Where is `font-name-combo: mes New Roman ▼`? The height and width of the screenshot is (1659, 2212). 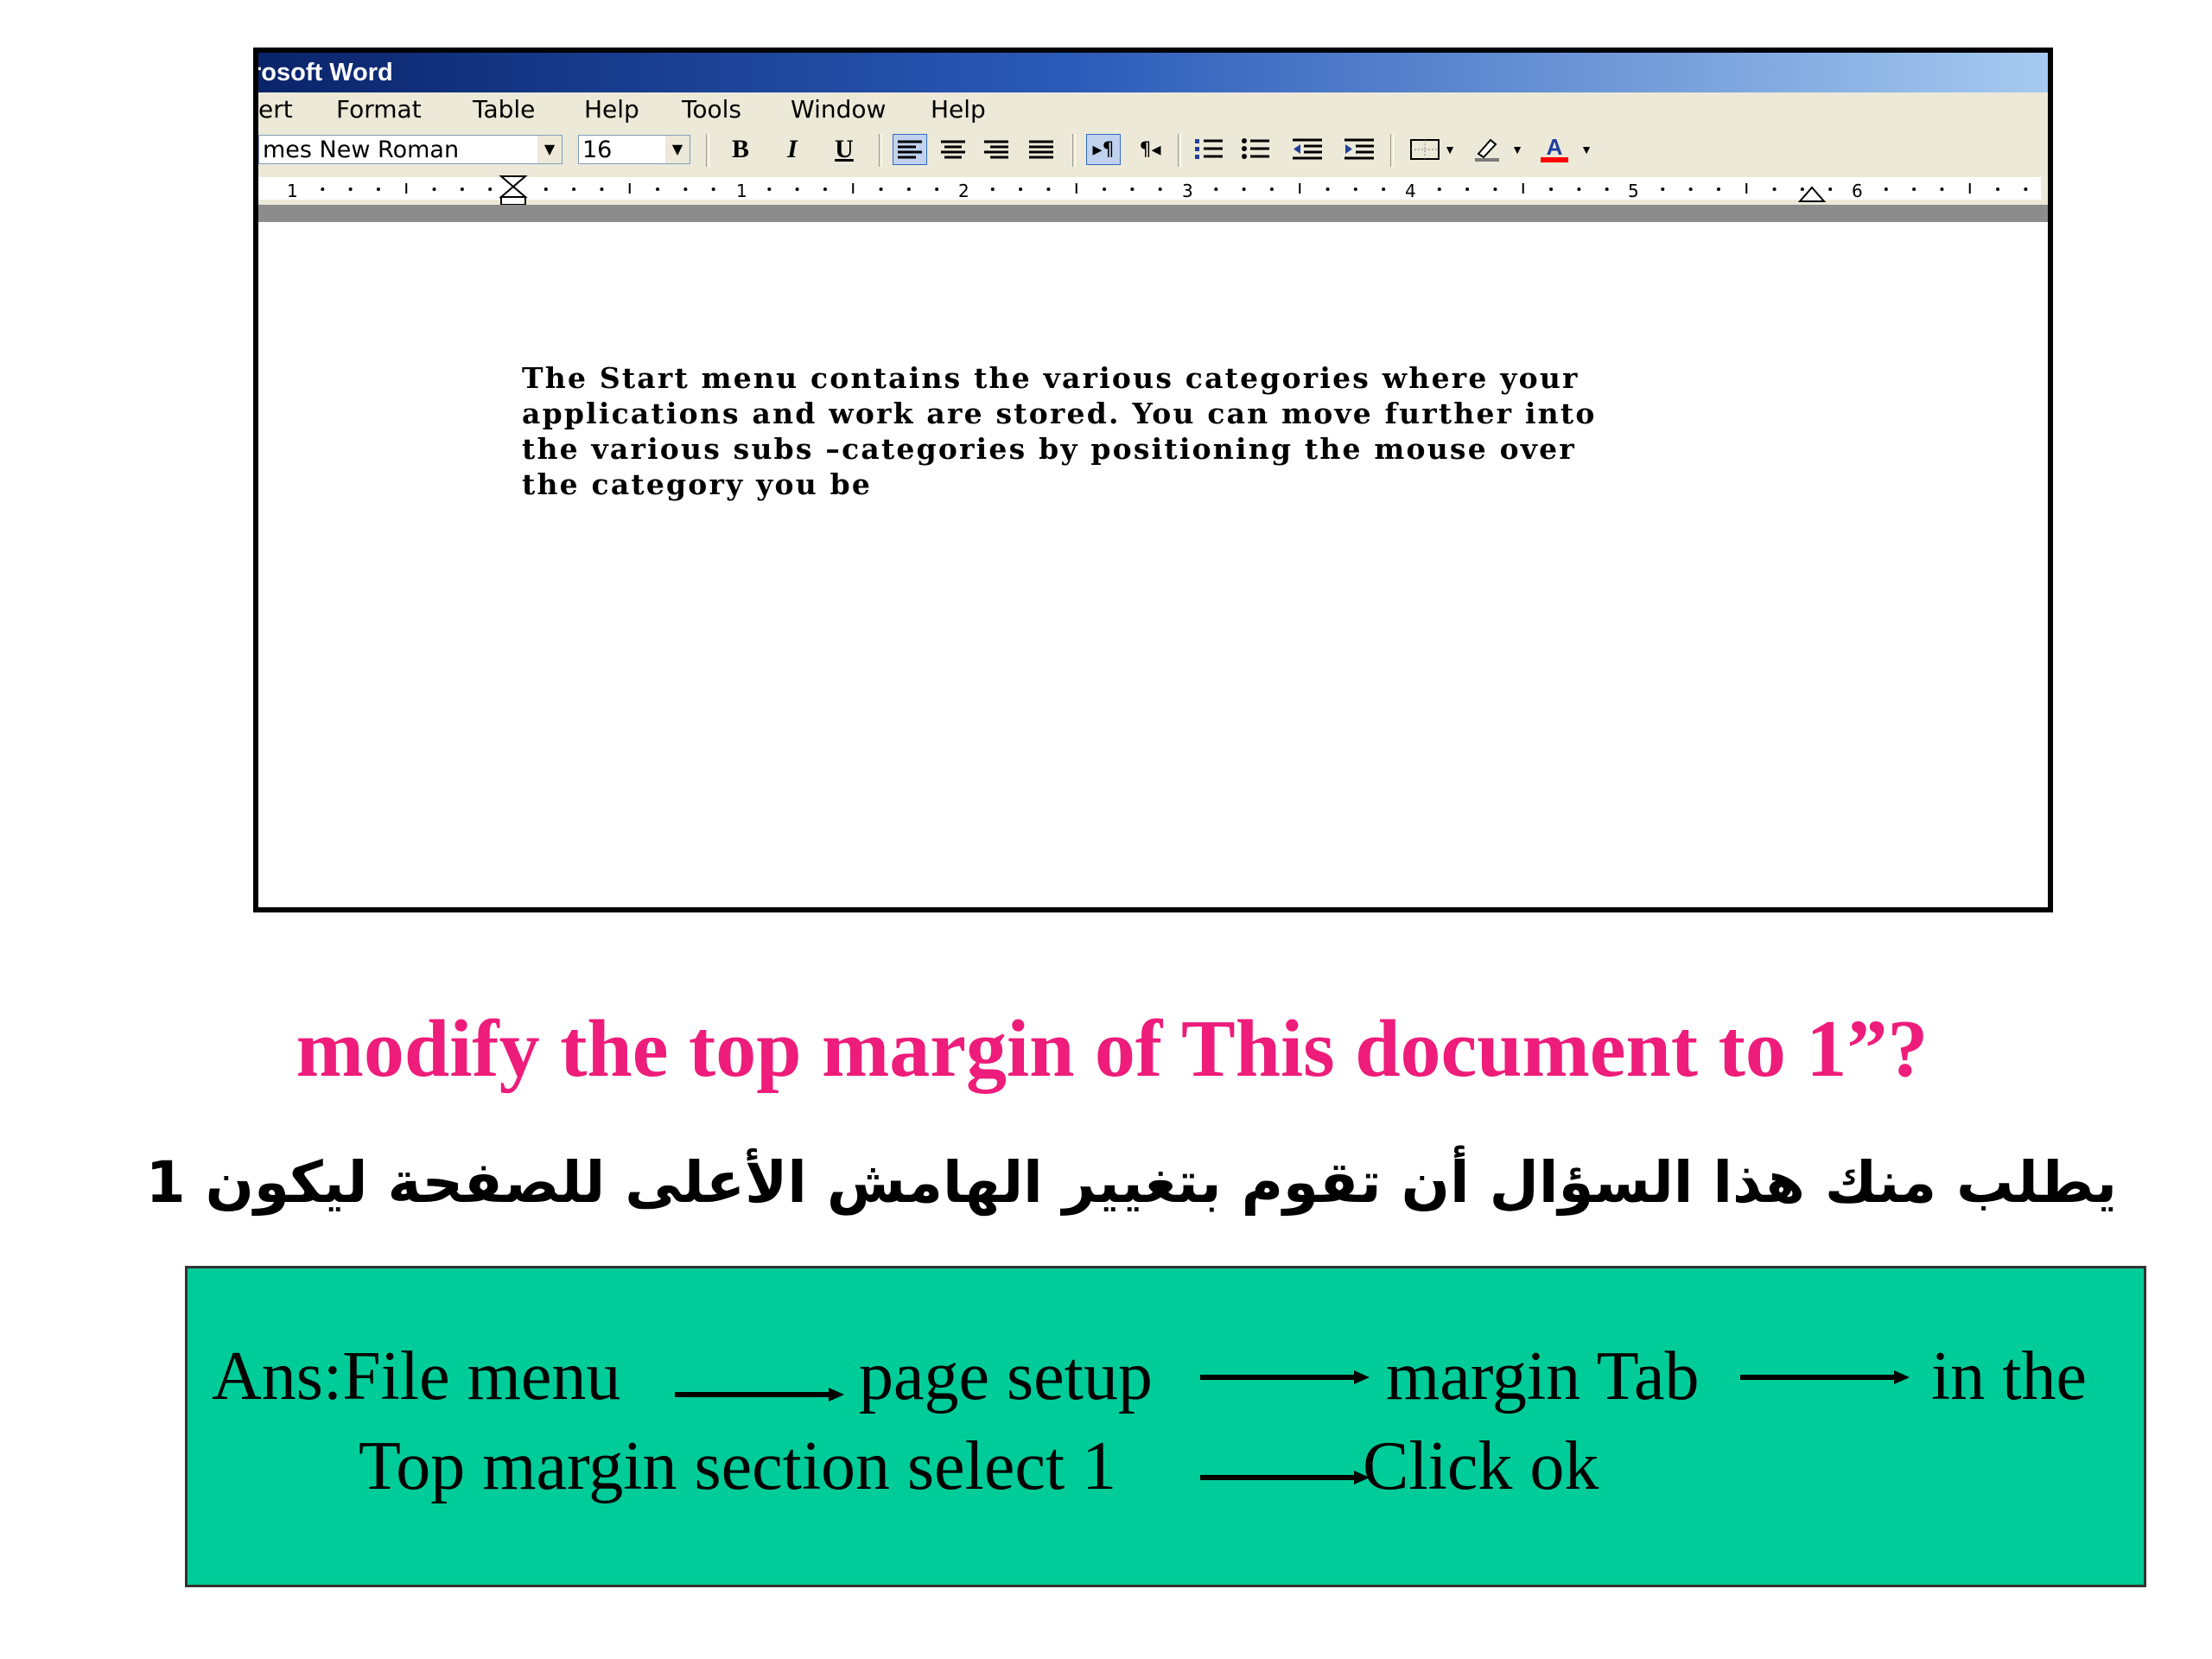
font-name-combo: mes New Roman ▼ is located at coordinates (410, 149).